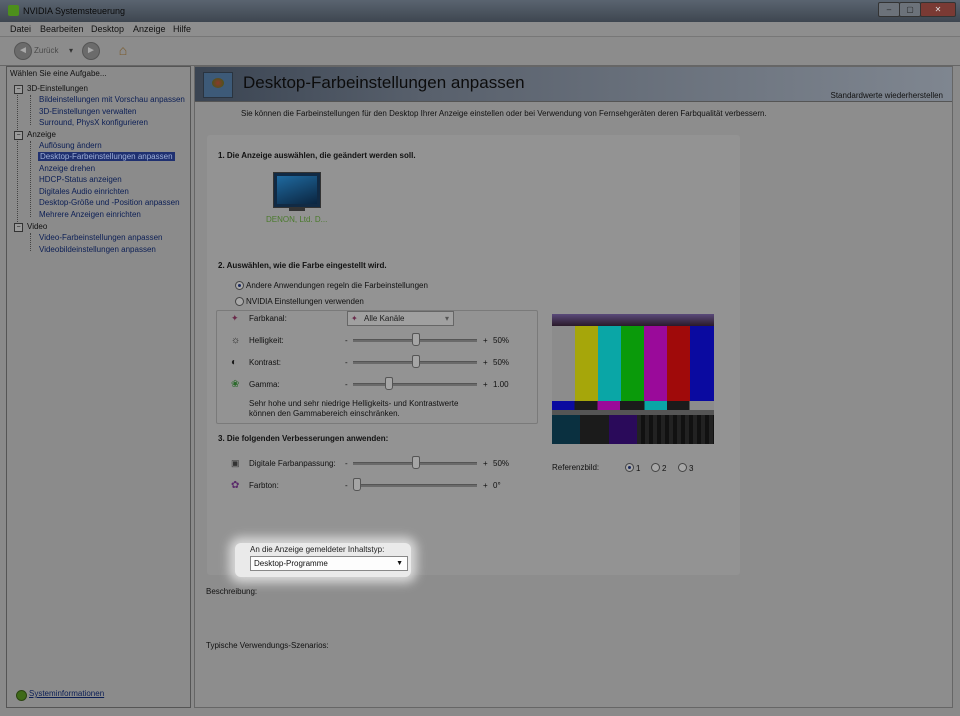  I want to click on radio-other-apps, so click(239, 285).